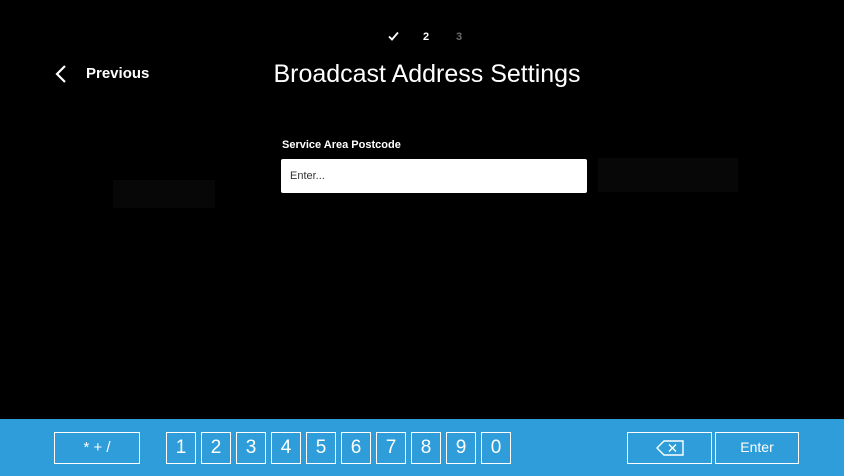  I want to click on previous-label: Previous, so click(118, 73).